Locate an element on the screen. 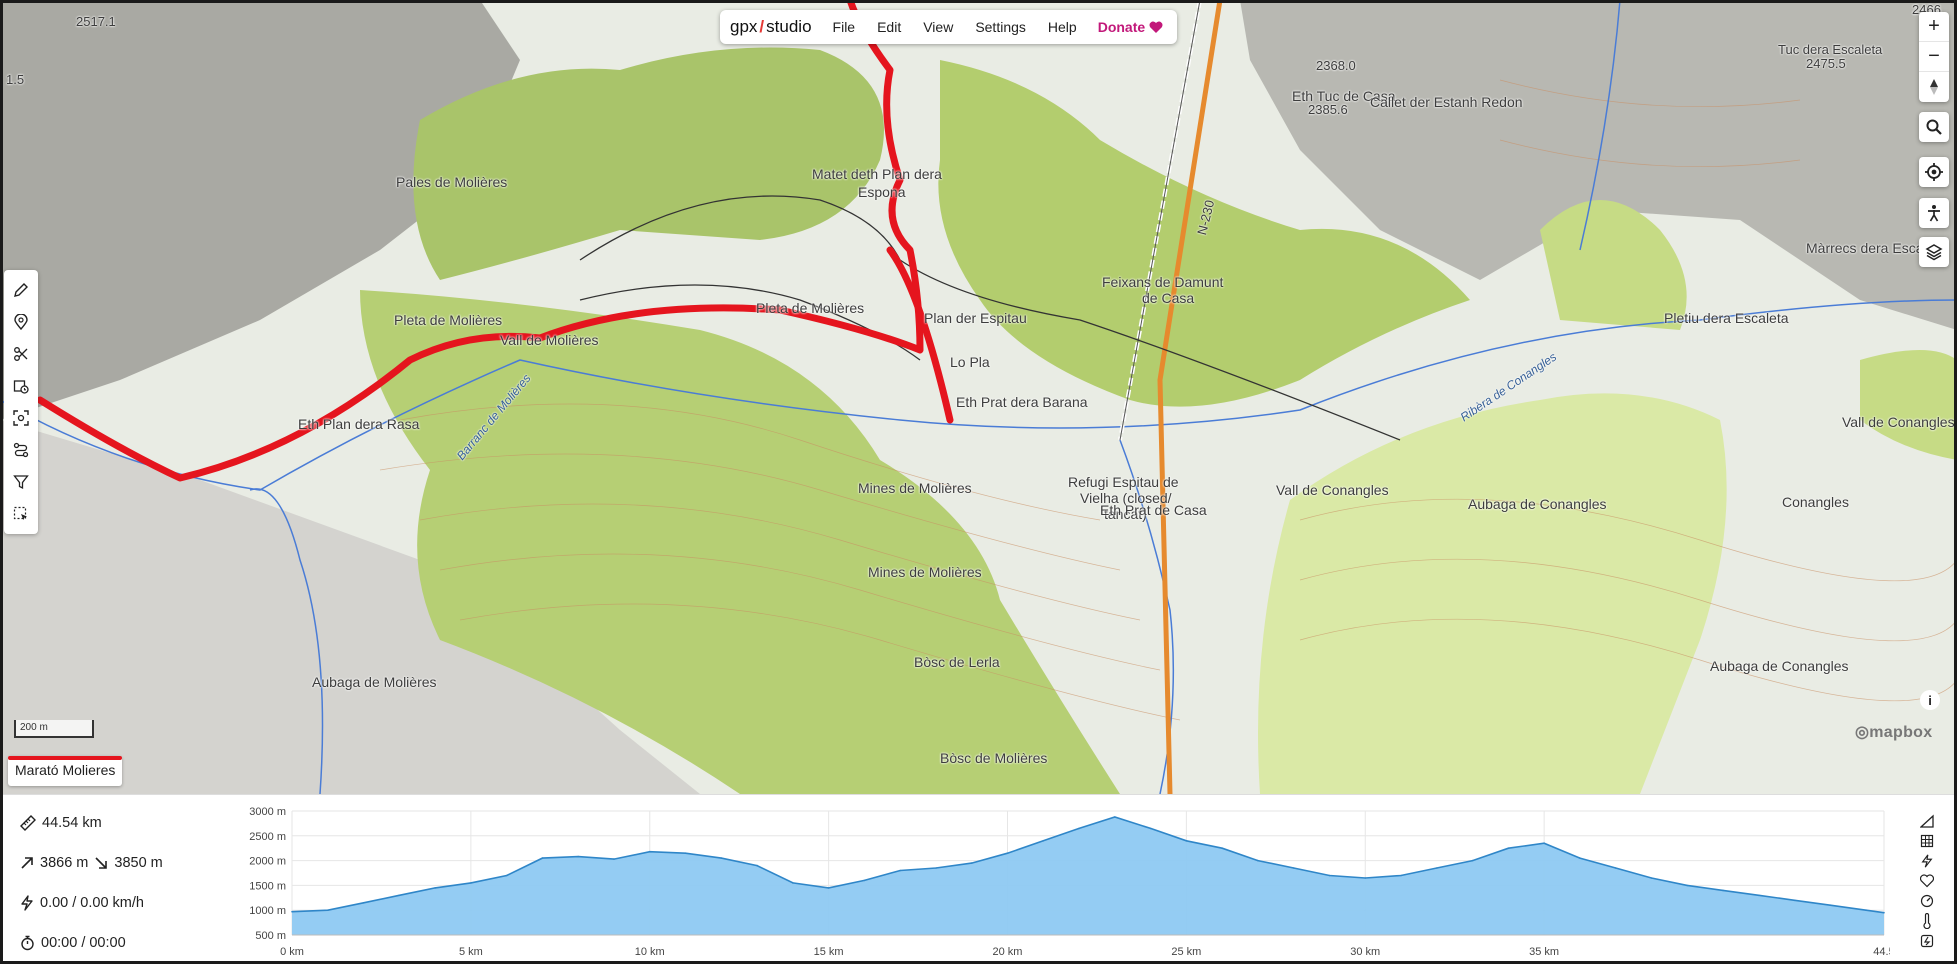 The height and width of the screenshot is (964, 1957). map-label: 2475.5 is located at coordinates (1826, 63).